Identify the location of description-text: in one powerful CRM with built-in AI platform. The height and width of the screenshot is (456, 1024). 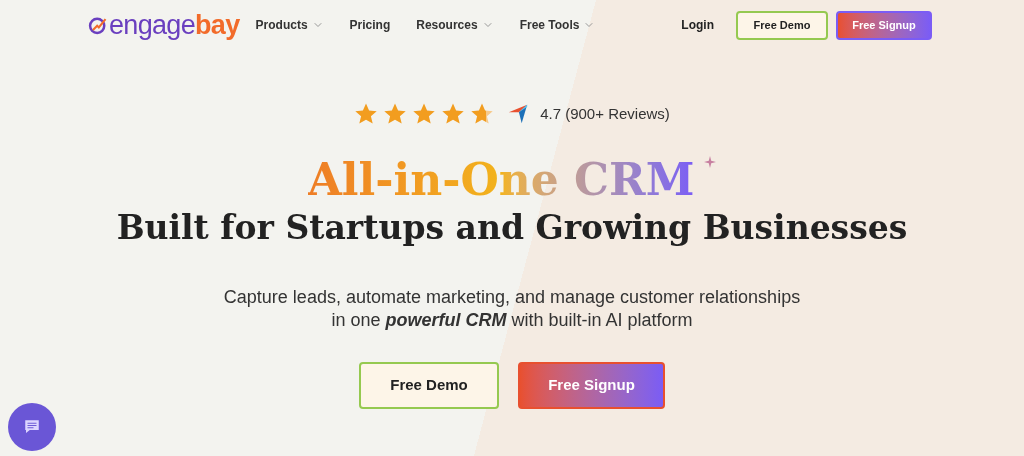
(512, 320).